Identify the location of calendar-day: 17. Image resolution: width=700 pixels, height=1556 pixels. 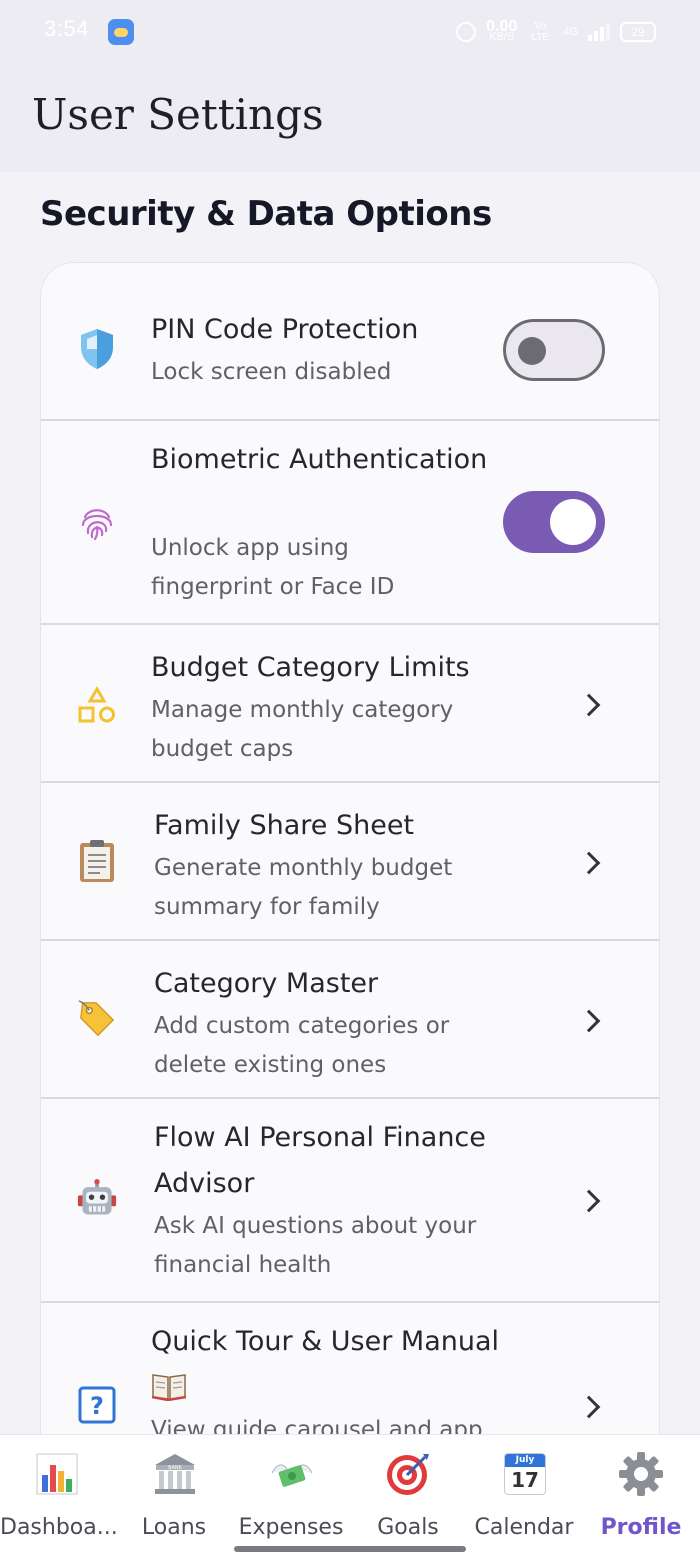
(525, 1480).